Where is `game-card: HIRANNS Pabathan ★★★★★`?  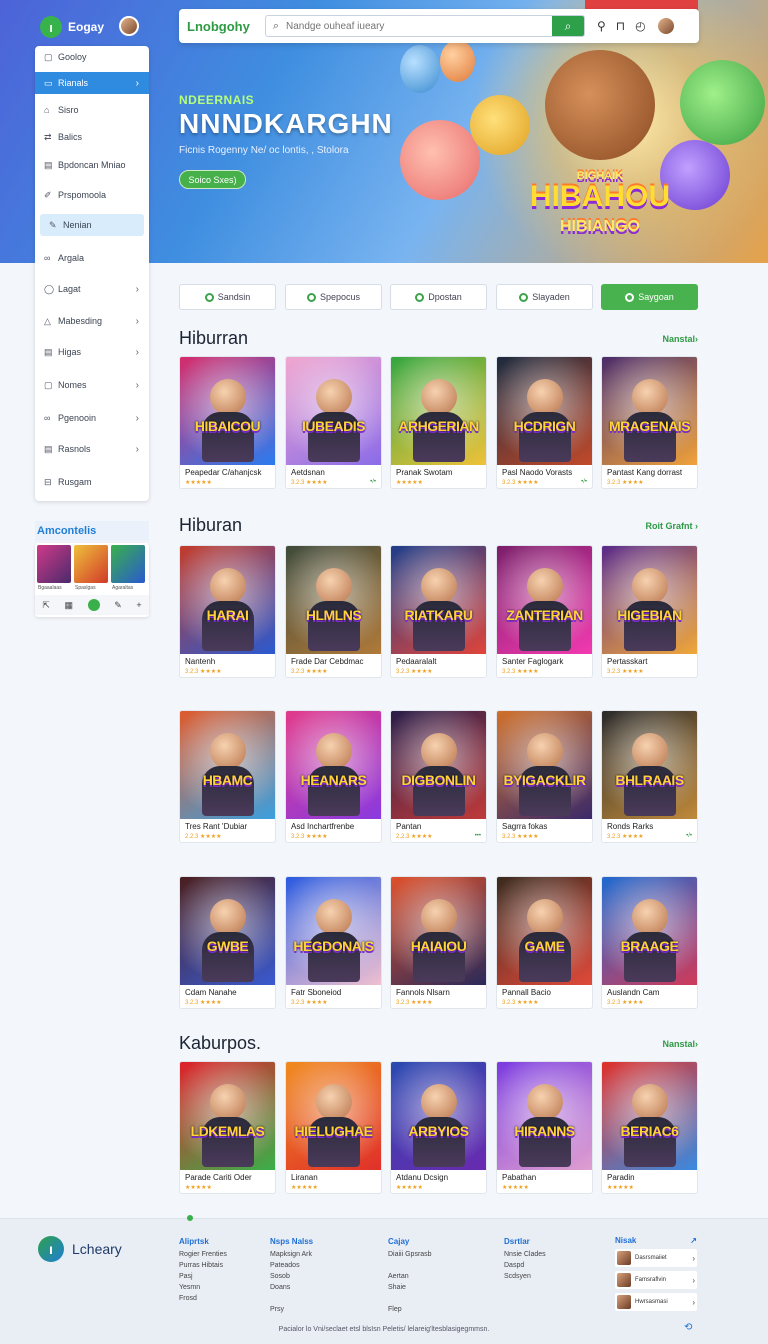 game-card: HIRANNS Pabathan ★★★★★ is located at coordinates (544, 1127).